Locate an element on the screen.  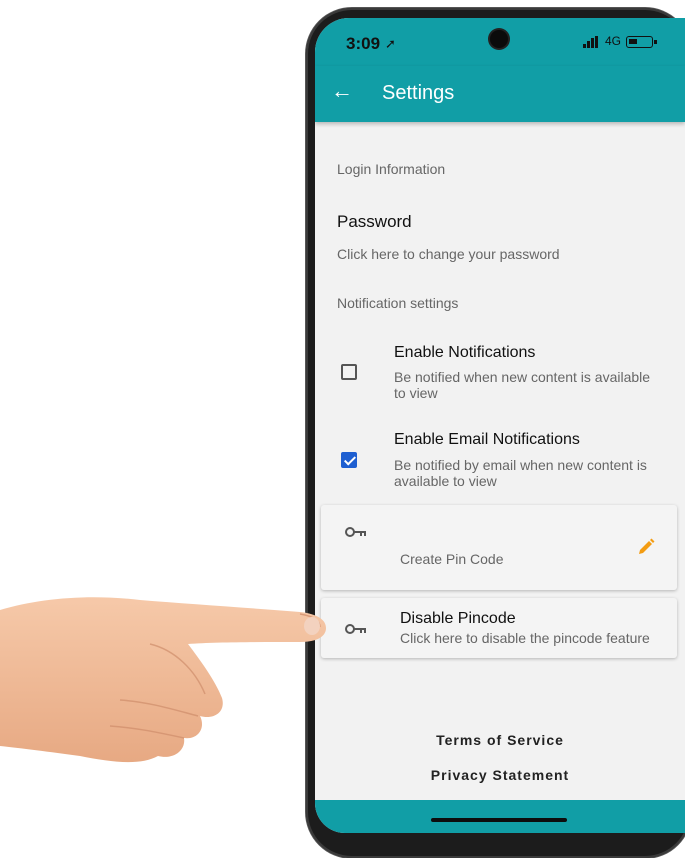
app-bar: ← Settings is located at coordinates (500, 94).